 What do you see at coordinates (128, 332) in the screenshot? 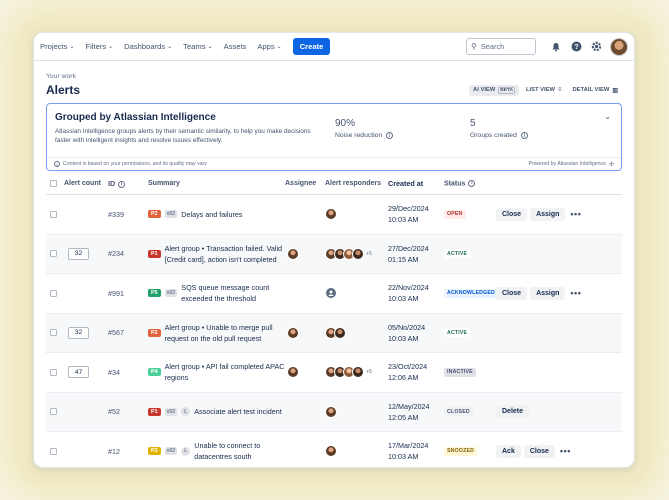
I see `alert-id: #567` at bounding box center [128, 332].